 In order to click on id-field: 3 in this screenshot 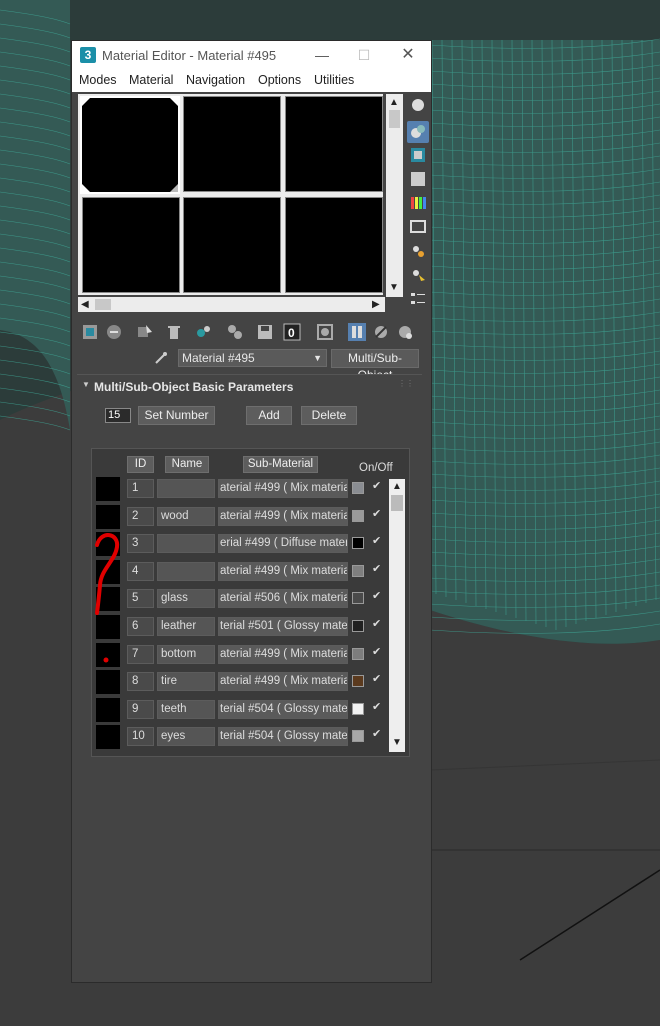, I will do `click(140, 544)`.